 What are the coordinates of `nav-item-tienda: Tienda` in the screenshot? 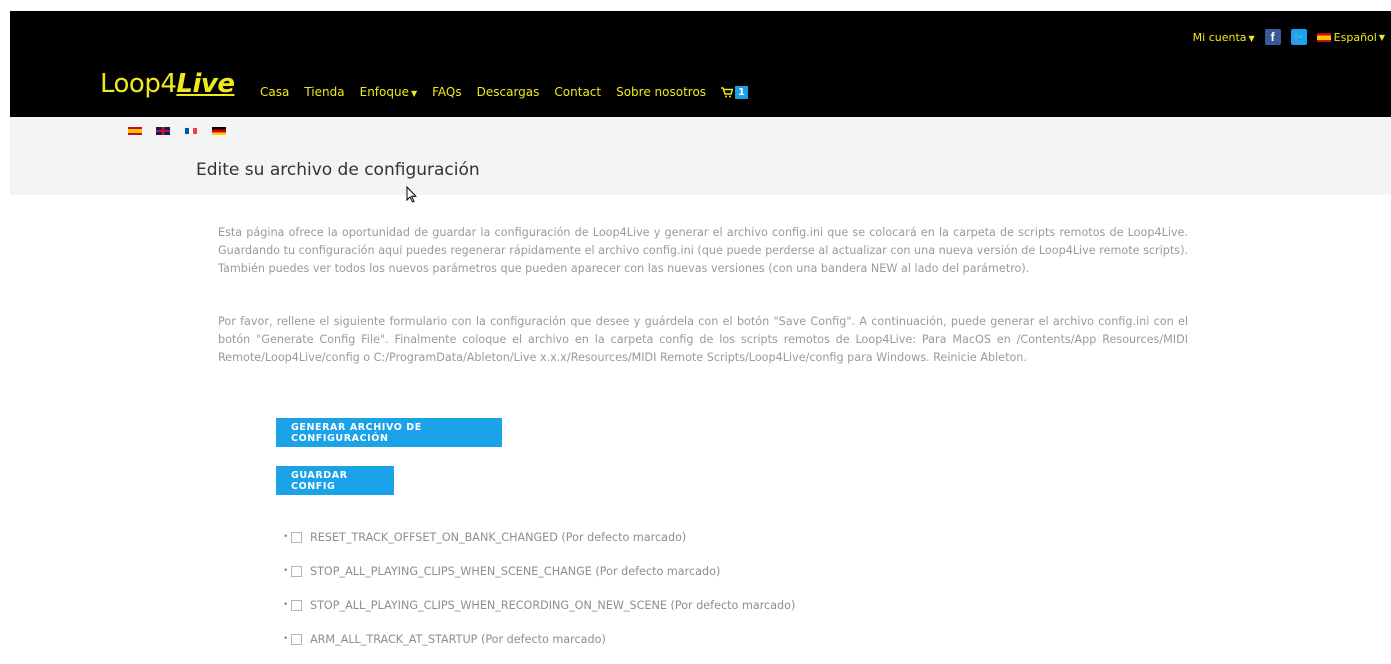 It's located at (324, 92).